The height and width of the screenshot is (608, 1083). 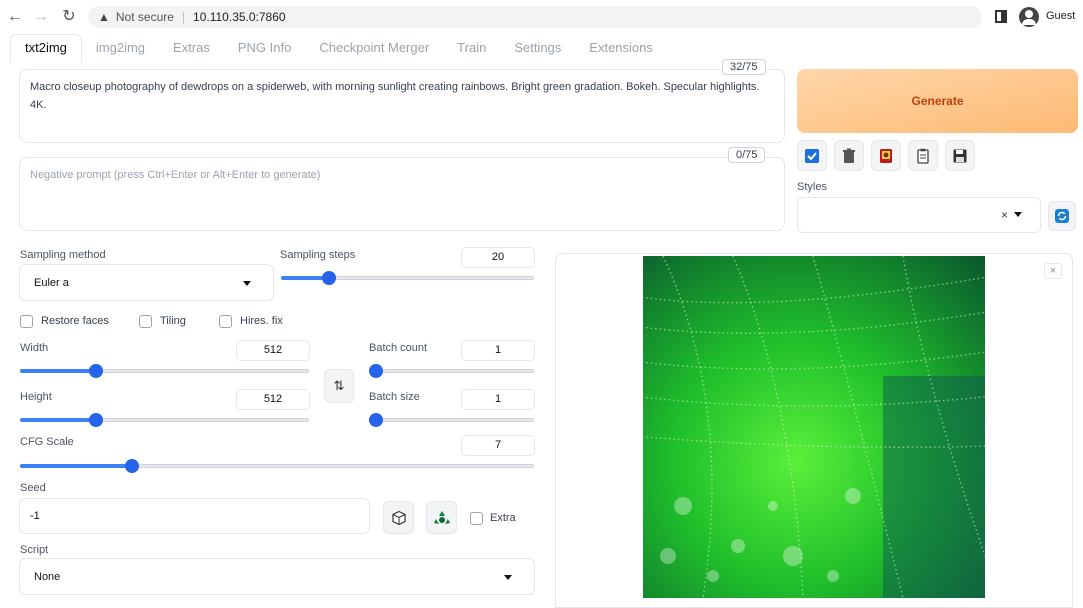 What do you see at coordinates (239, 17) in the screenshot?
I see `url-text: 10.110.35.0:7860` at bounding box center [239, 17].